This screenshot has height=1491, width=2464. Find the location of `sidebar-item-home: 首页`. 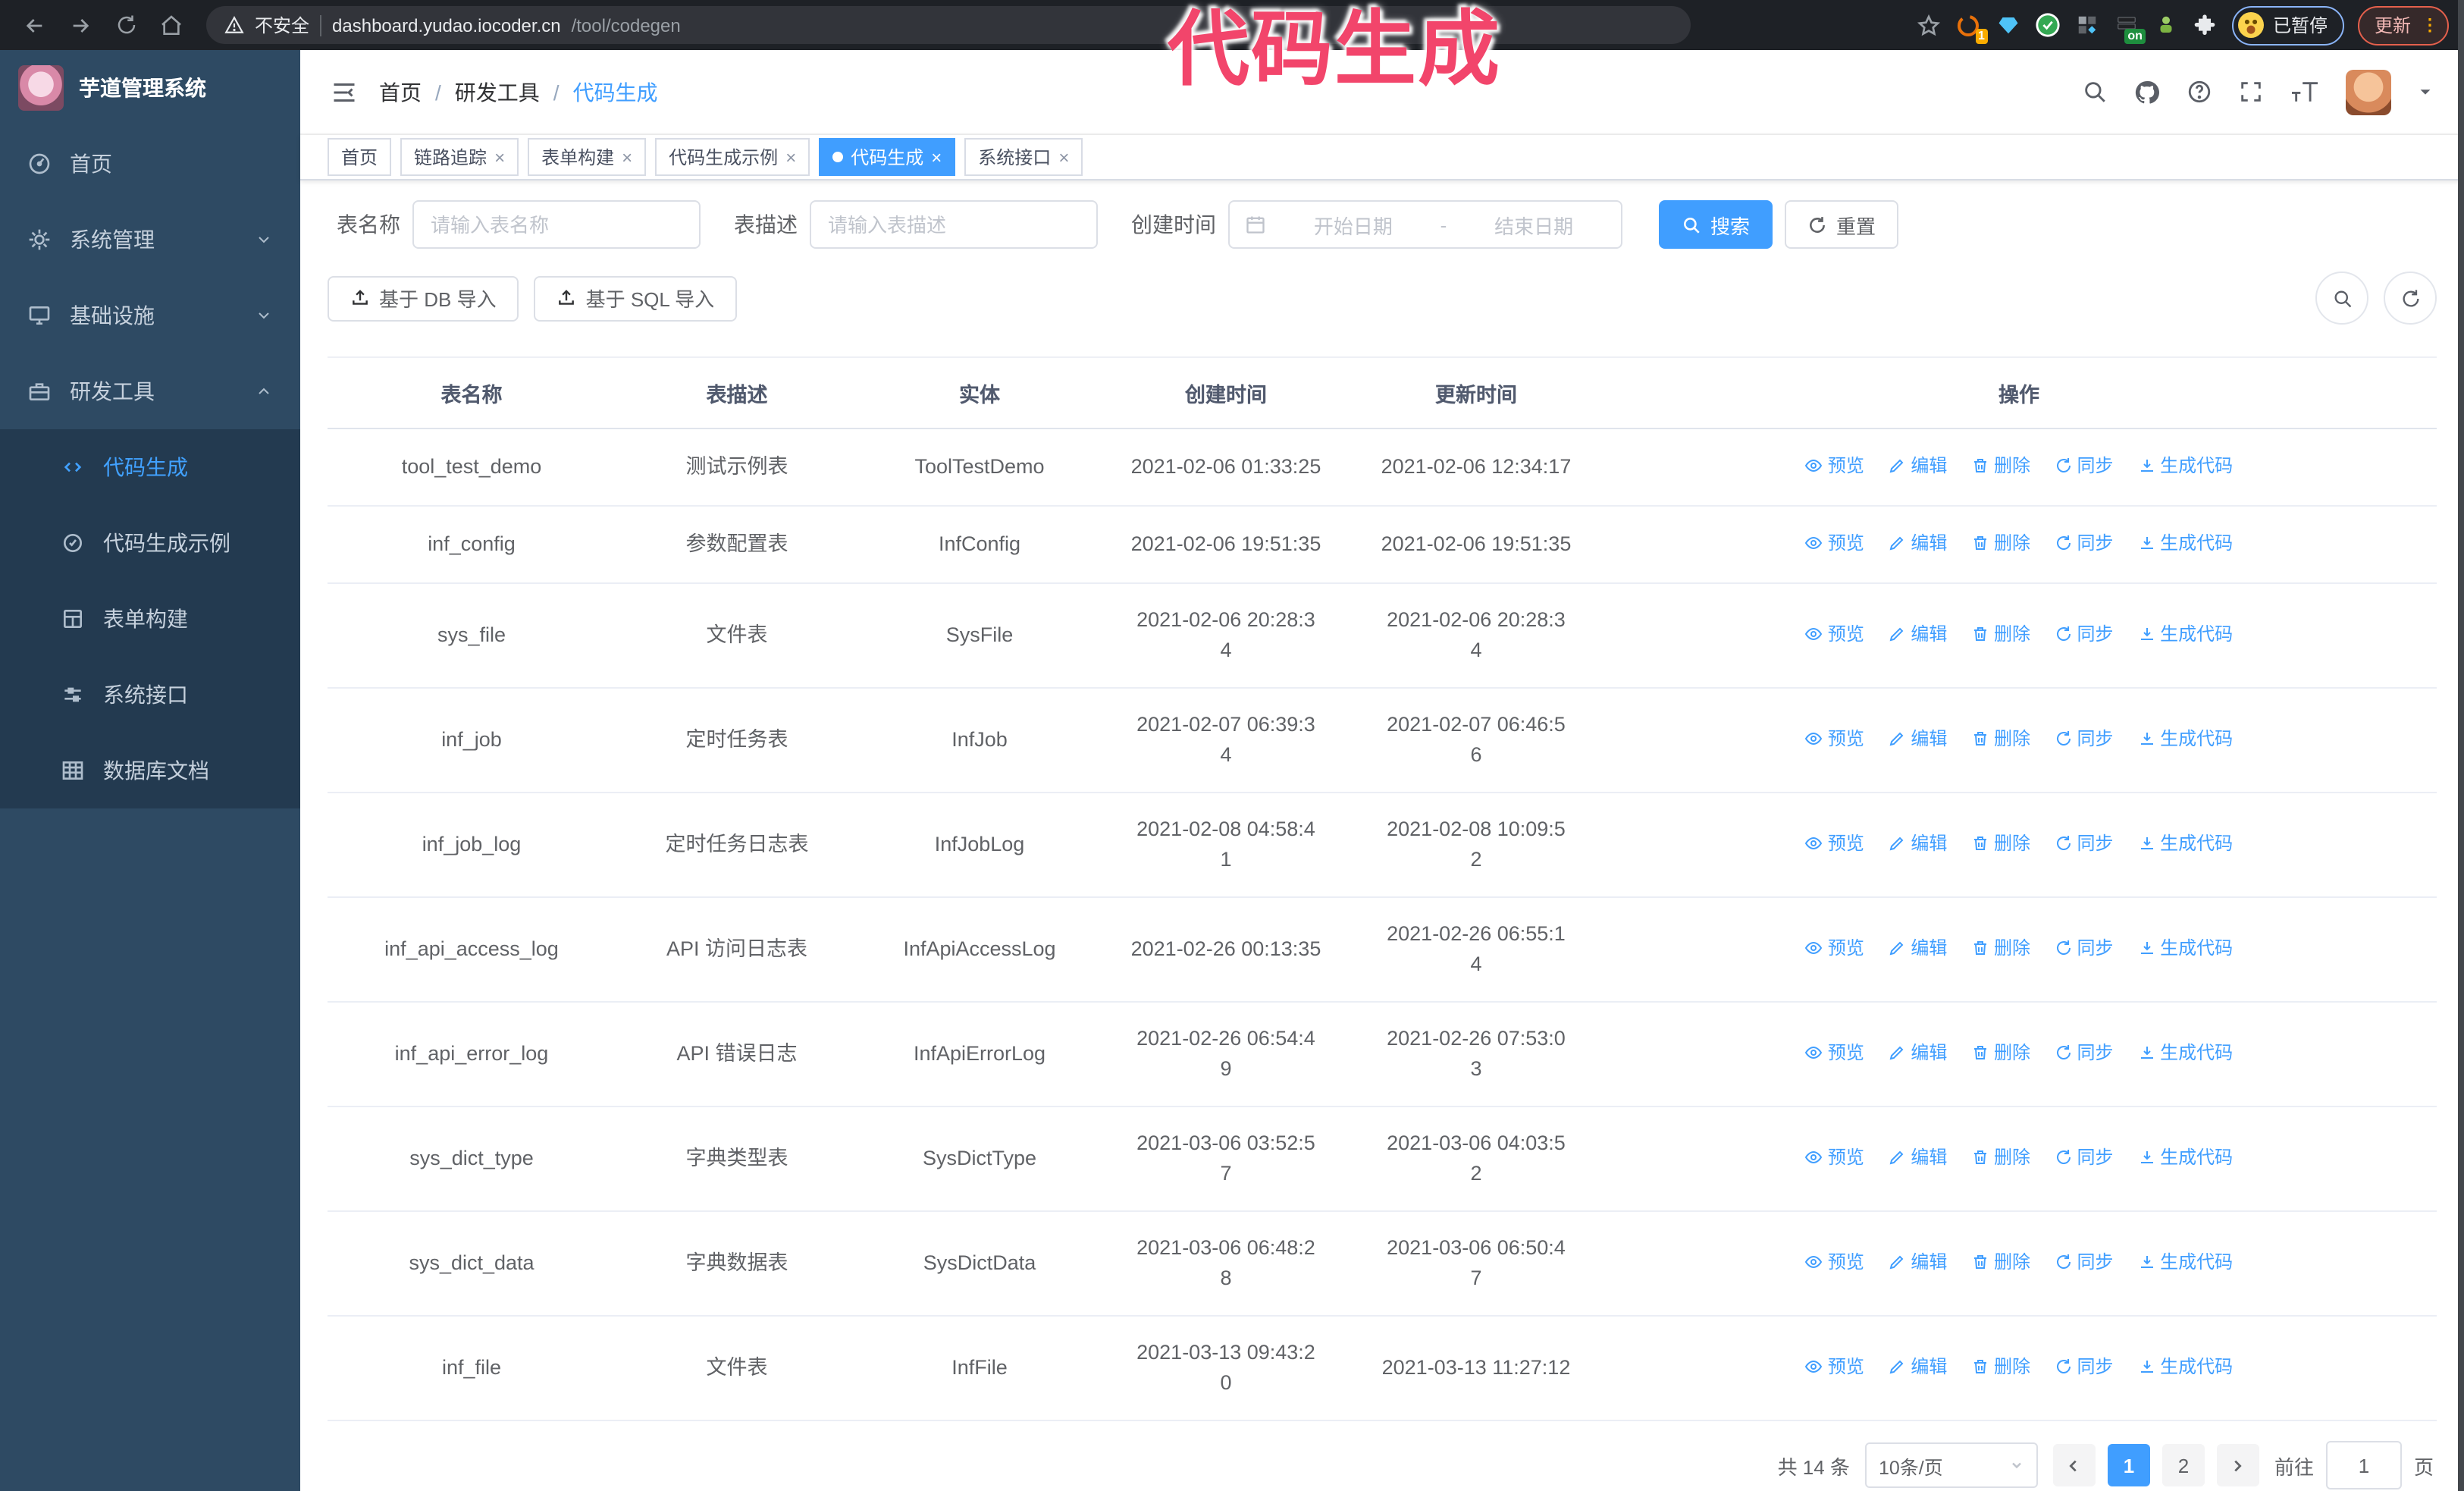

sidebar-item-home: 首页 is located at coordinates (150, 164).